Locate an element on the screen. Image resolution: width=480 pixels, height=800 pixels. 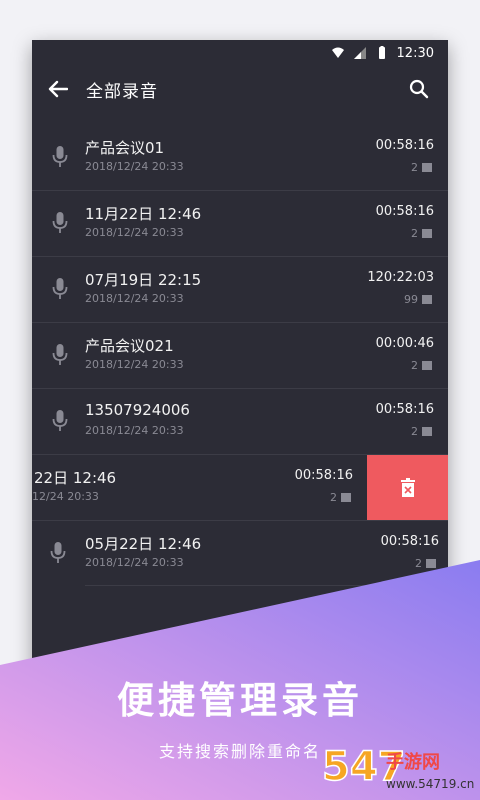
trash-icon is located at coordinates (407, 487).